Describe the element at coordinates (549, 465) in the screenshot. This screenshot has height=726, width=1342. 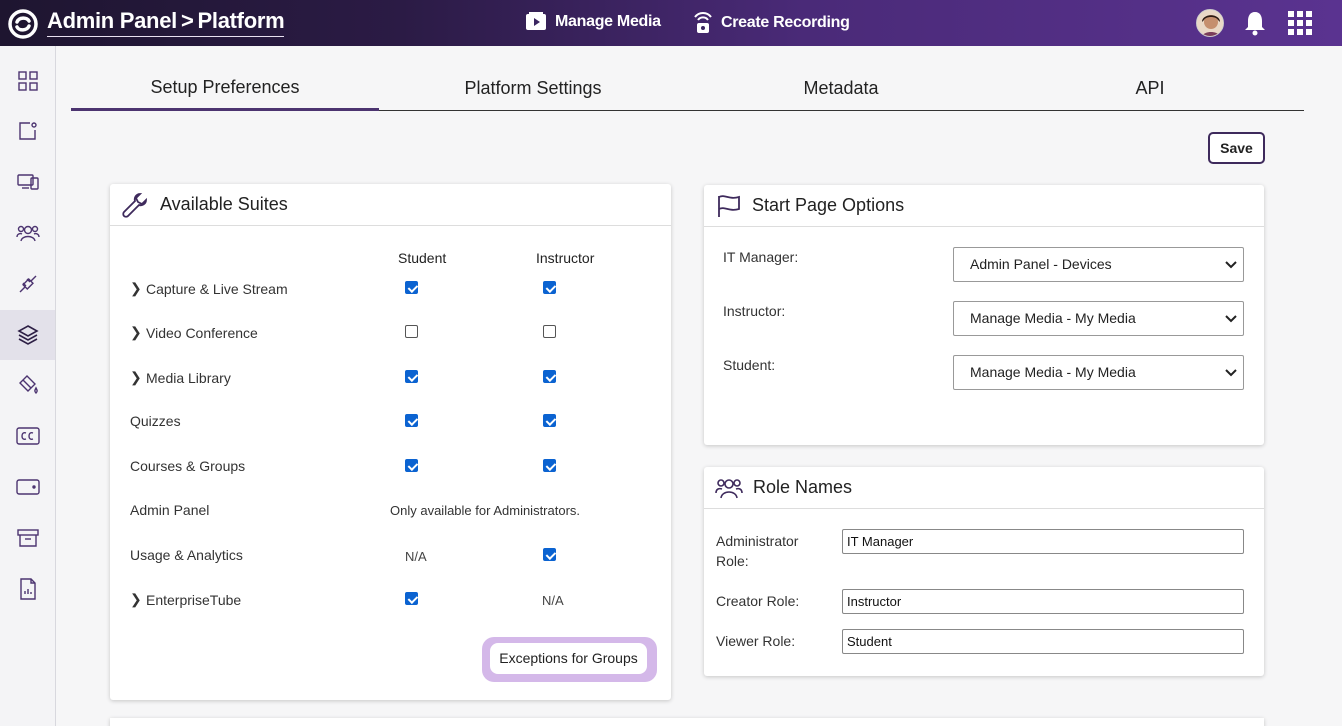
I see `checkbox-courses-instructor` at that location.